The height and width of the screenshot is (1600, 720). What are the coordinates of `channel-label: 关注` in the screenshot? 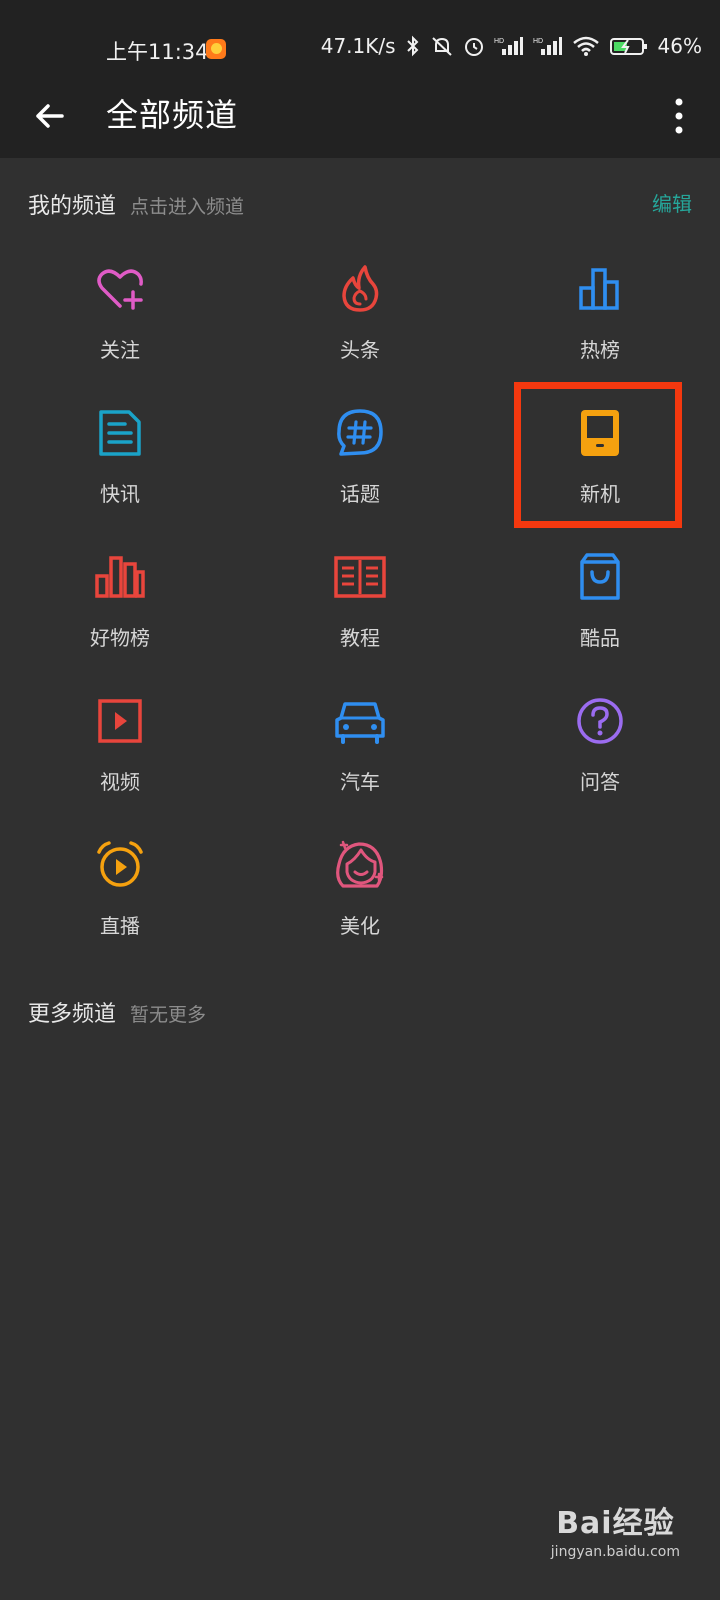 It's located at (120, 350).